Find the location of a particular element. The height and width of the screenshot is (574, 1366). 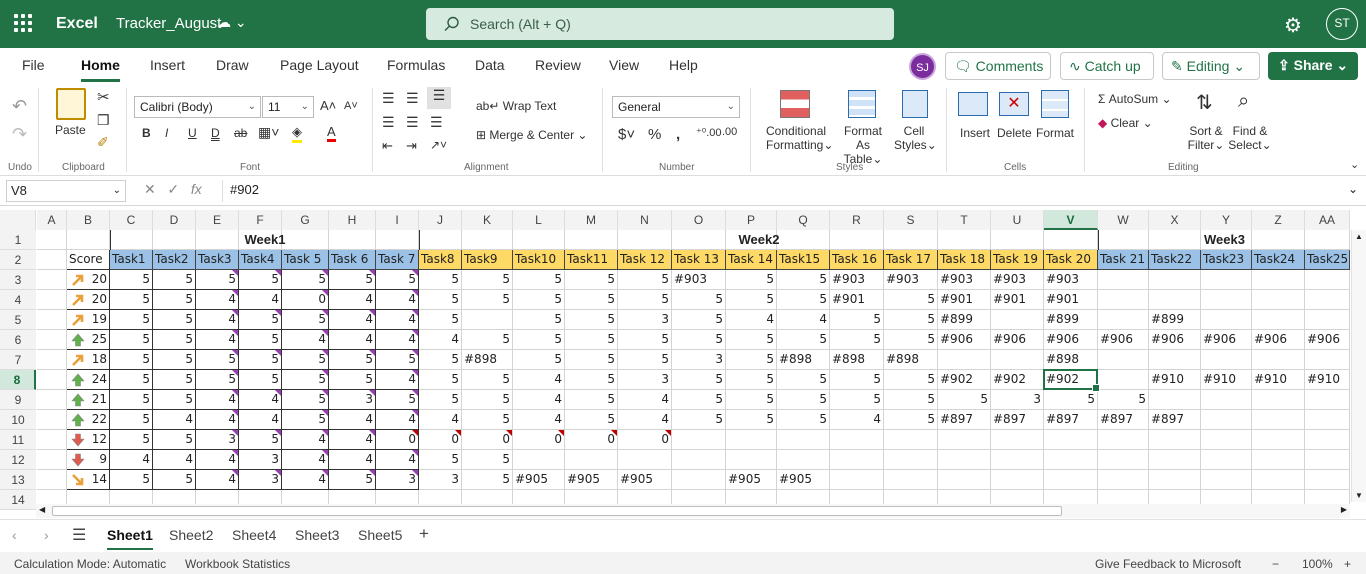

data-cell: #897 is located at coordinates (1071, 420).